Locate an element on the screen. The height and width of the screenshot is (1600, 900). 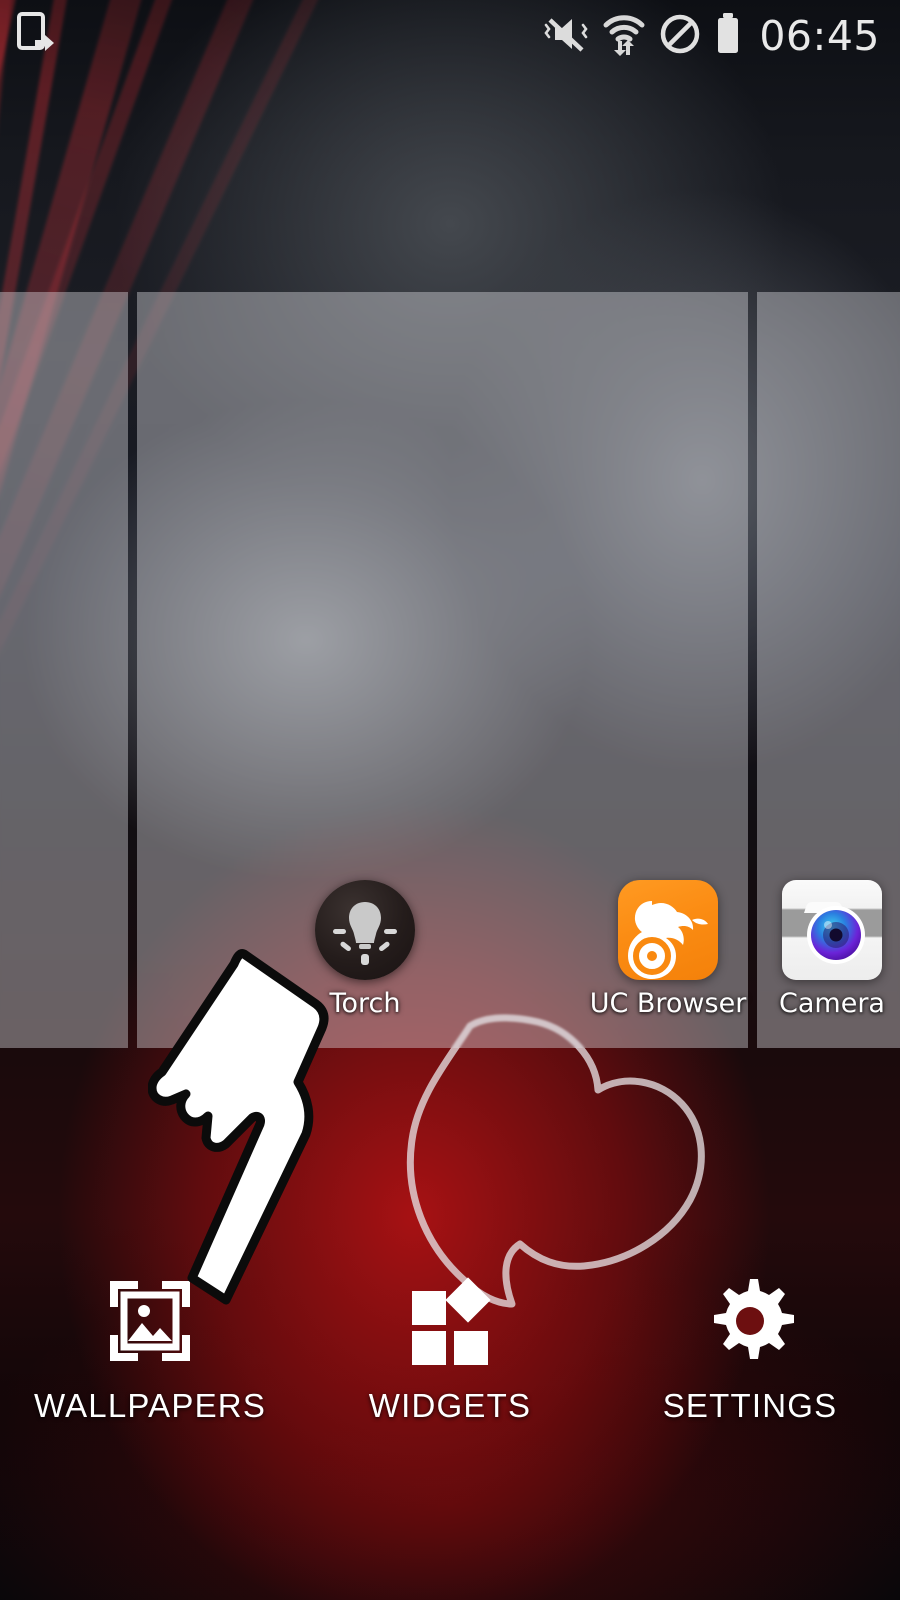
action-wallpapers: WALLPAPERS is located at coordinates (150, 1350).